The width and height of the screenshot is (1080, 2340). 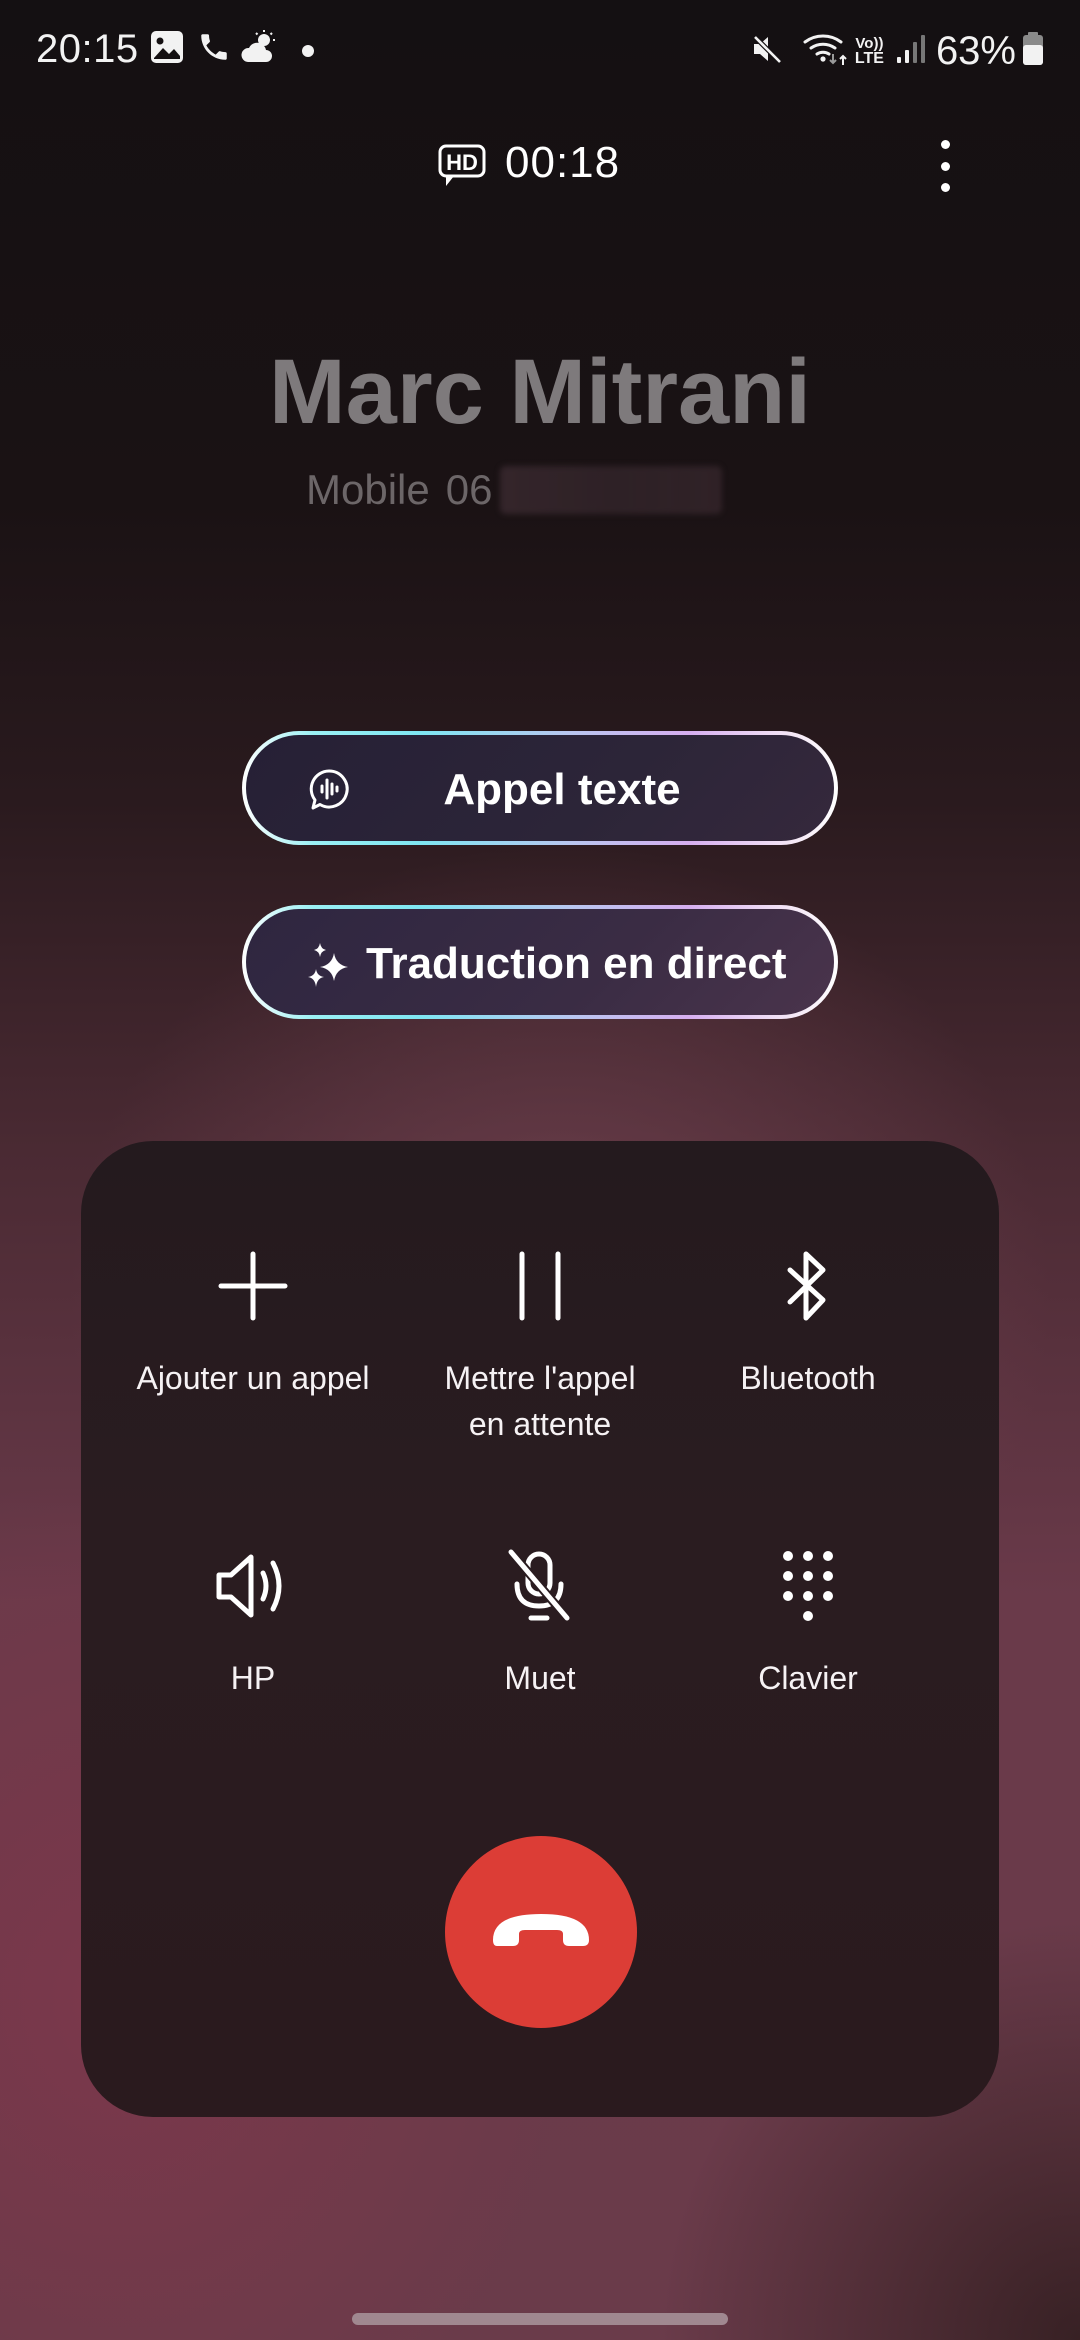 What do you see at coordinates (911, 51) in the screenshot?
I see `signal-icon` at bounding box center [911, 51].